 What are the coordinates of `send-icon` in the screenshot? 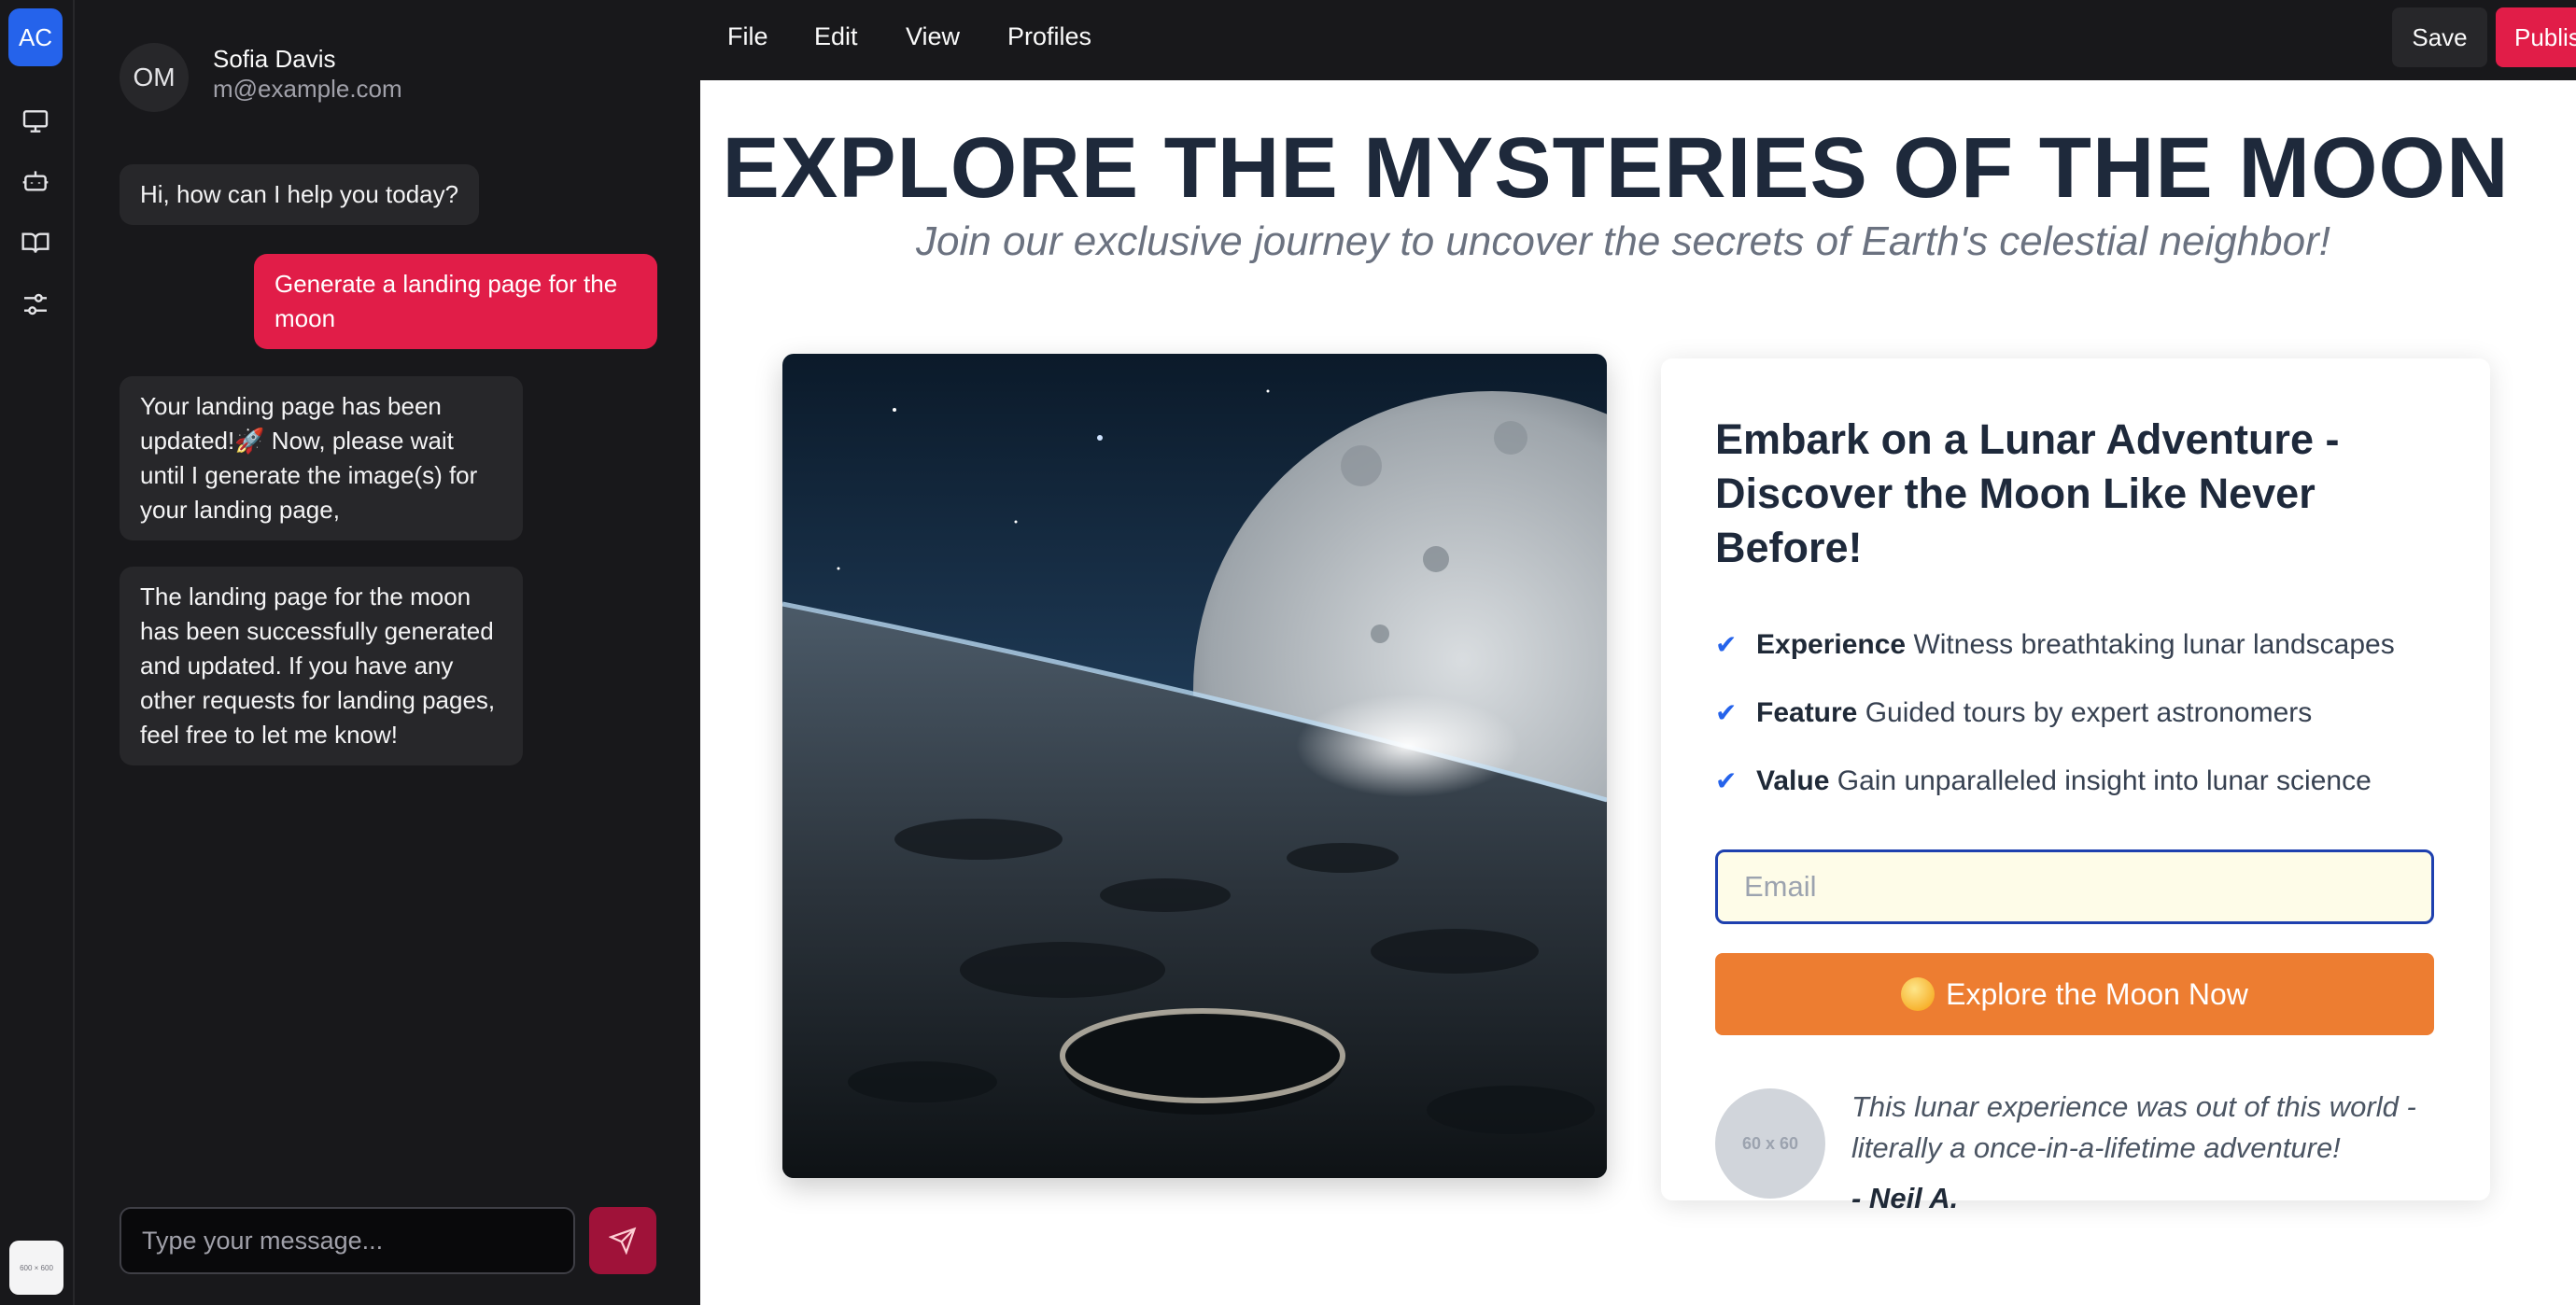 It's located at (623, 1241).